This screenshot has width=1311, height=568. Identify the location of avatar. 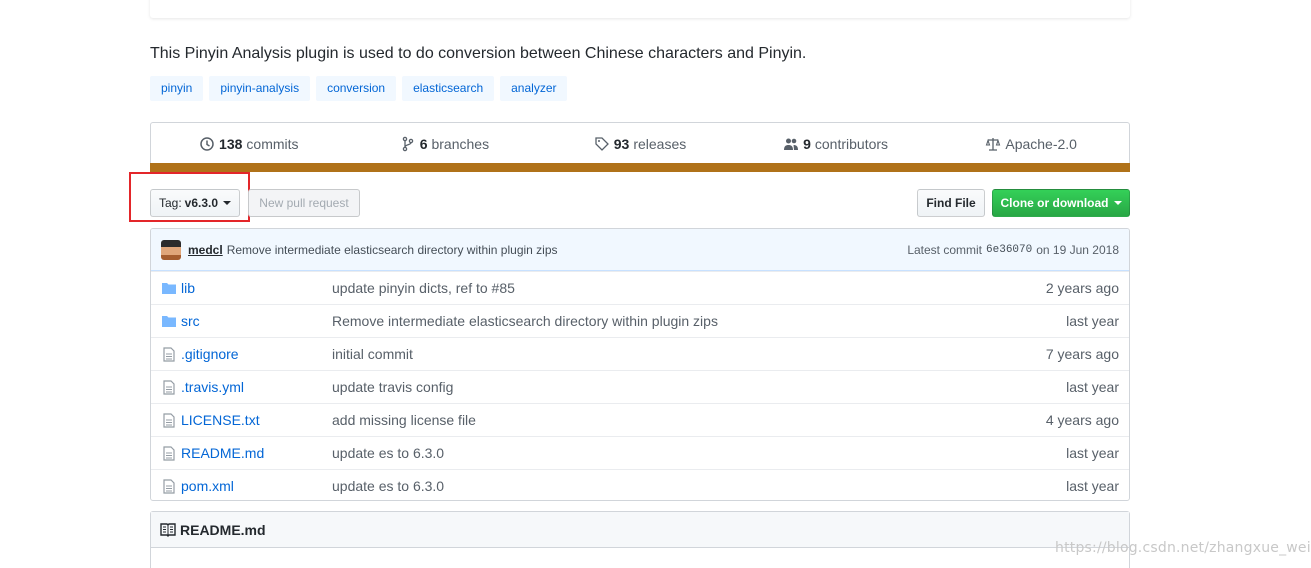
(171, 249).